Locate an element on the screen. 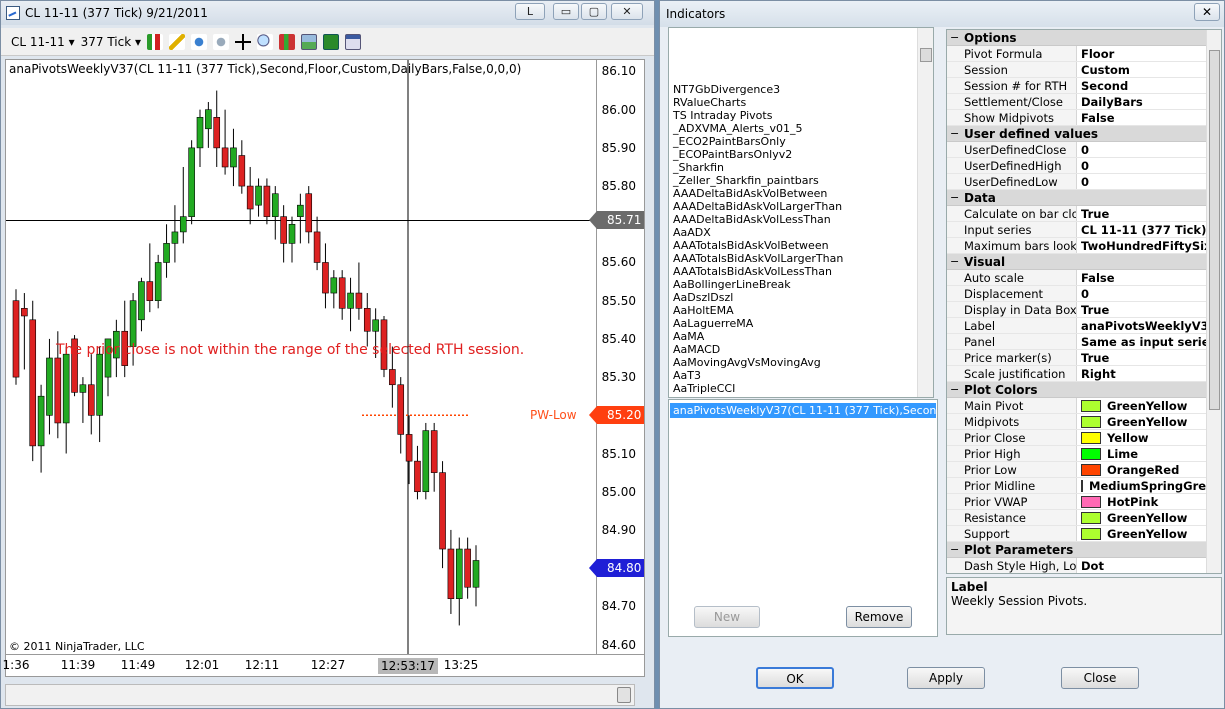 The image size is (1225, 709). close-dialog-button: ✕ is located at coordinates (1207, 12).